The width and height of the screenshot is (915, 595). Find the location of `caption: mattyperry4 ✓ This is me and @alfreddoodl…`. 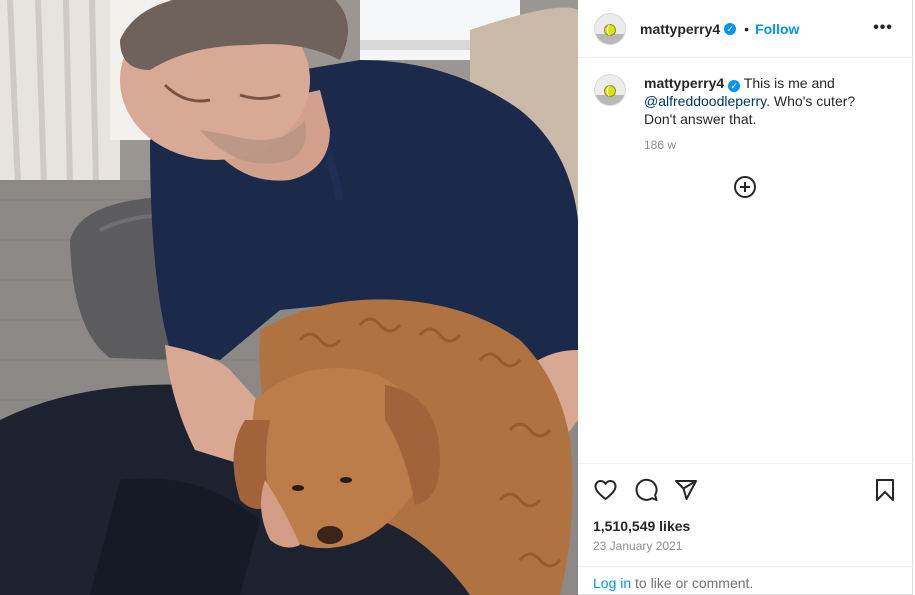

caption: mattyperry4 ✓ This is me and @alfreddoodl… is located at coordinates (746, 114).